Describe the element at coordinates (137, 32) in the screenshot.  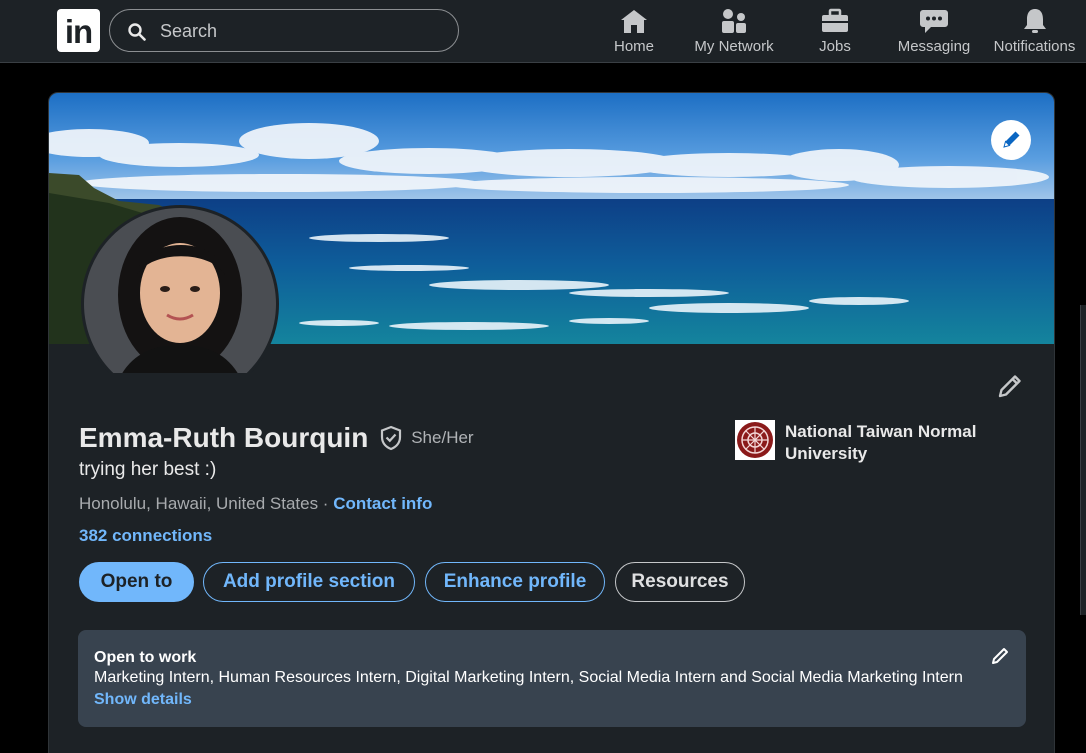
I see `search-icon` at that location.